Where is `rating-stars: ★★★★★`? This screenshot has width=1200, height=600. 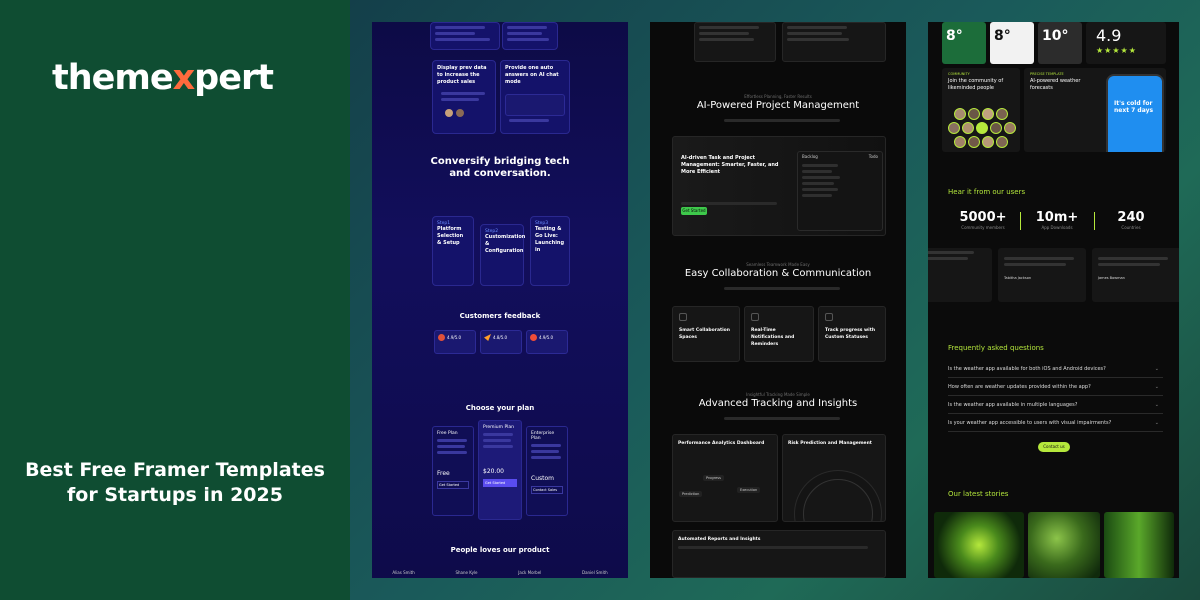
rating-stars: ★★★★★ is located at coordinates (1116, 50).